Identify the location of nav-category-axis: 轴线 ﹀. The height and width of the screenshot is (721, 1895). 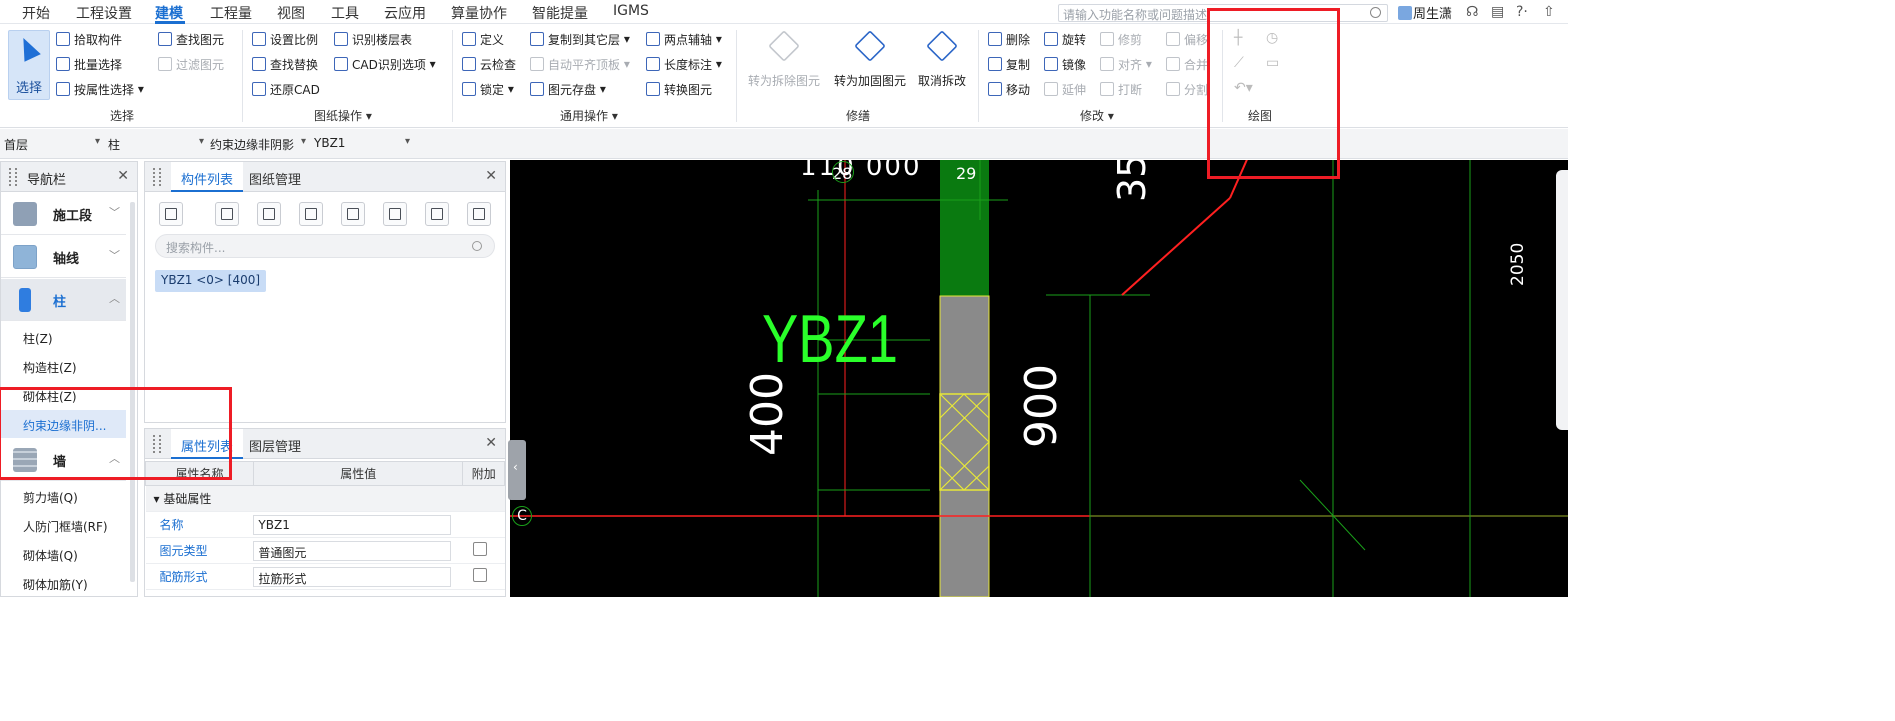
(63, 257).